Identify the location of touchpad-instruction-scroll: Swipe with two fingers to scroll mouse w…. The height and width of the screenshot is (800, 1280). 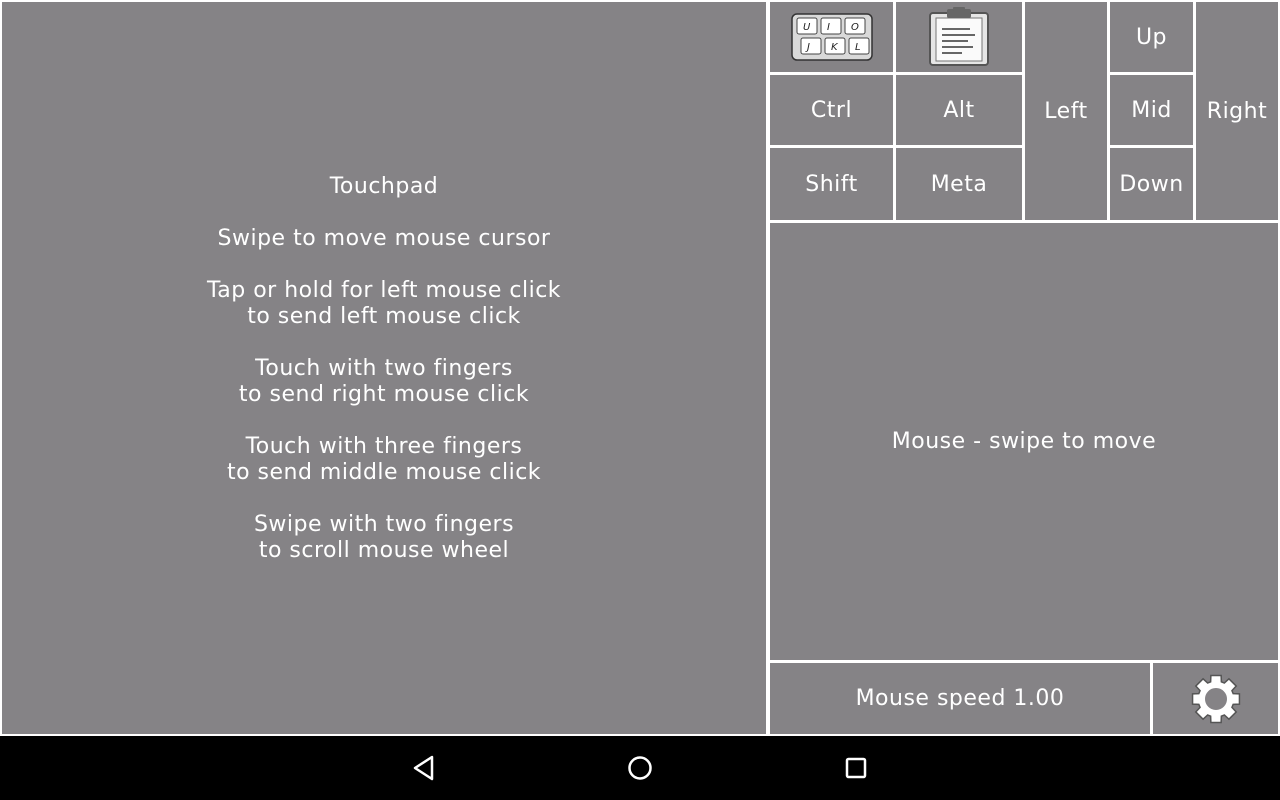
(384, 537).